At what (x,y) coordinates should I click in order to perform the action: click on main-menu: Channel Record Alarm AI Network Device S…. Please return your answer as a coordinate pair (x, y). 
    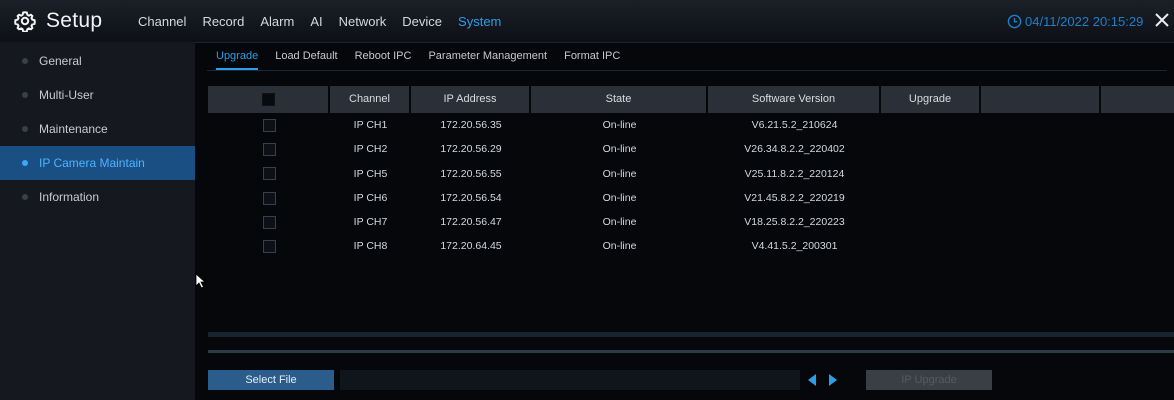
    Looking at the image, I should click on (327, 21).